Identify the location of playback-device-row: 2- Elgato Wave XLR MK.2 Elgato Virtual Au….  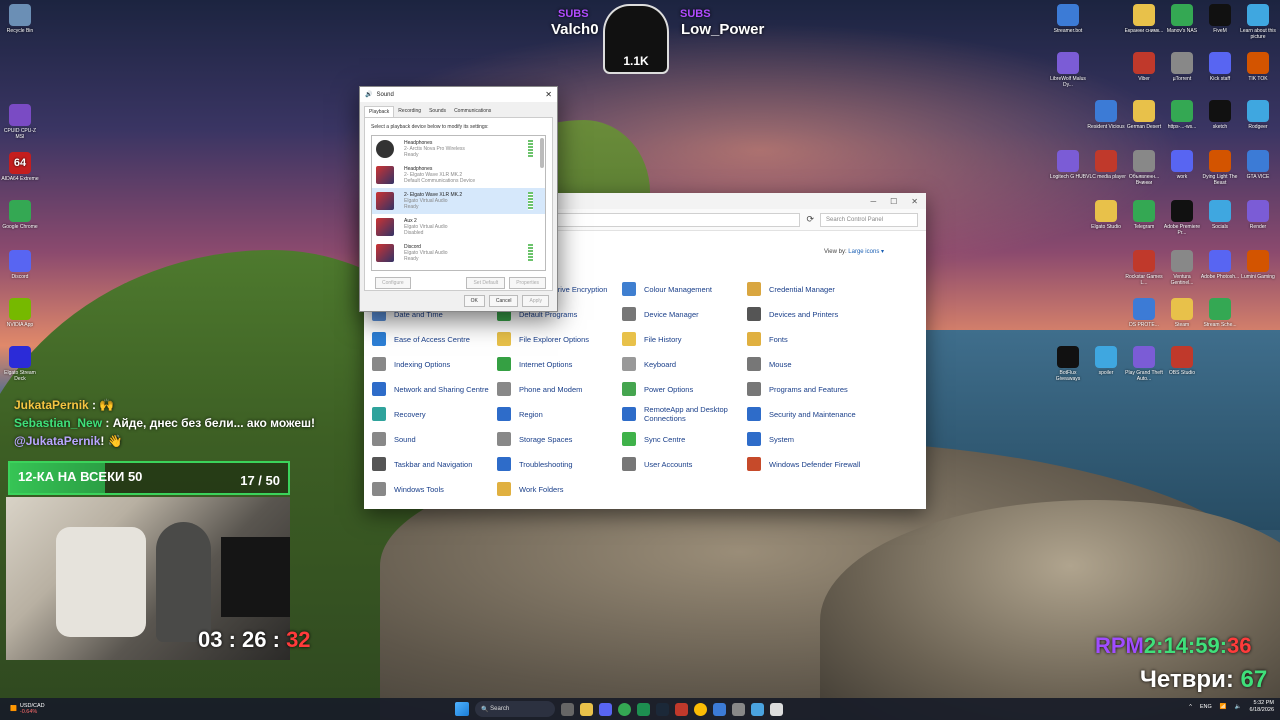
(458, 201).